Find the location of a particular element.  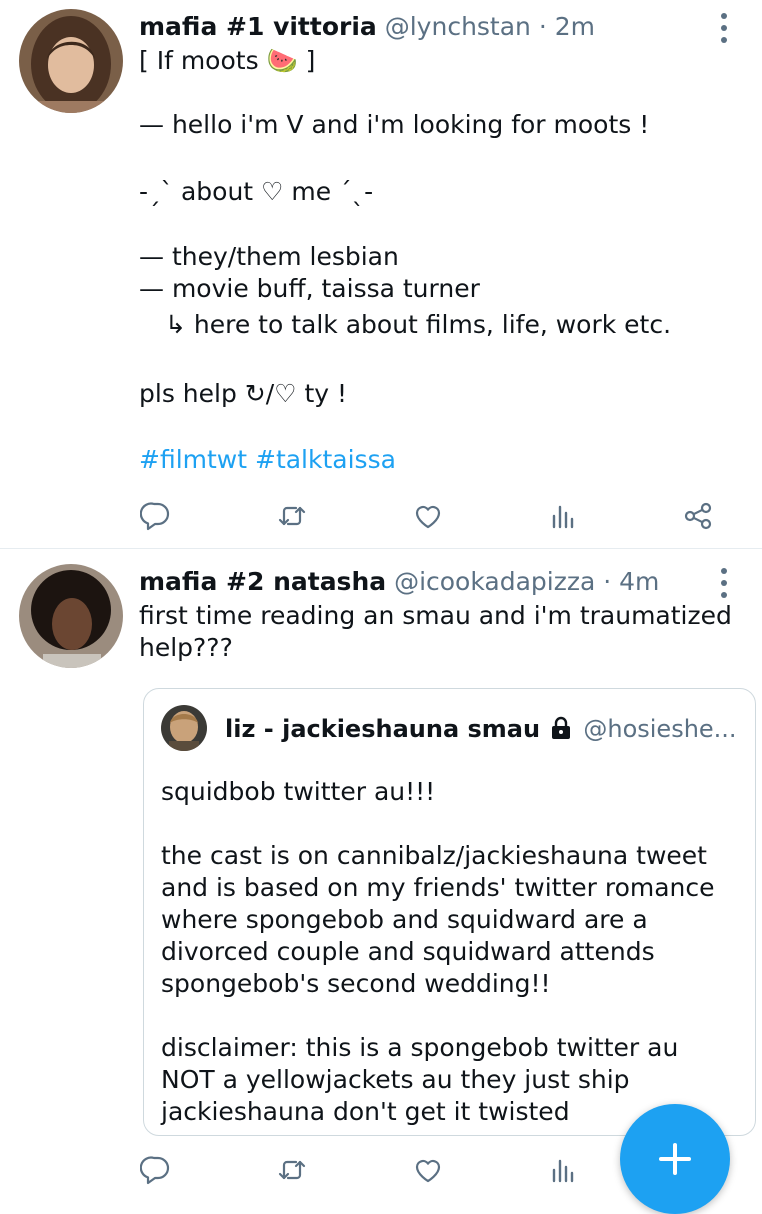

quoted-line: squidbob twitter au!!! is located at coordinates (298, 791).